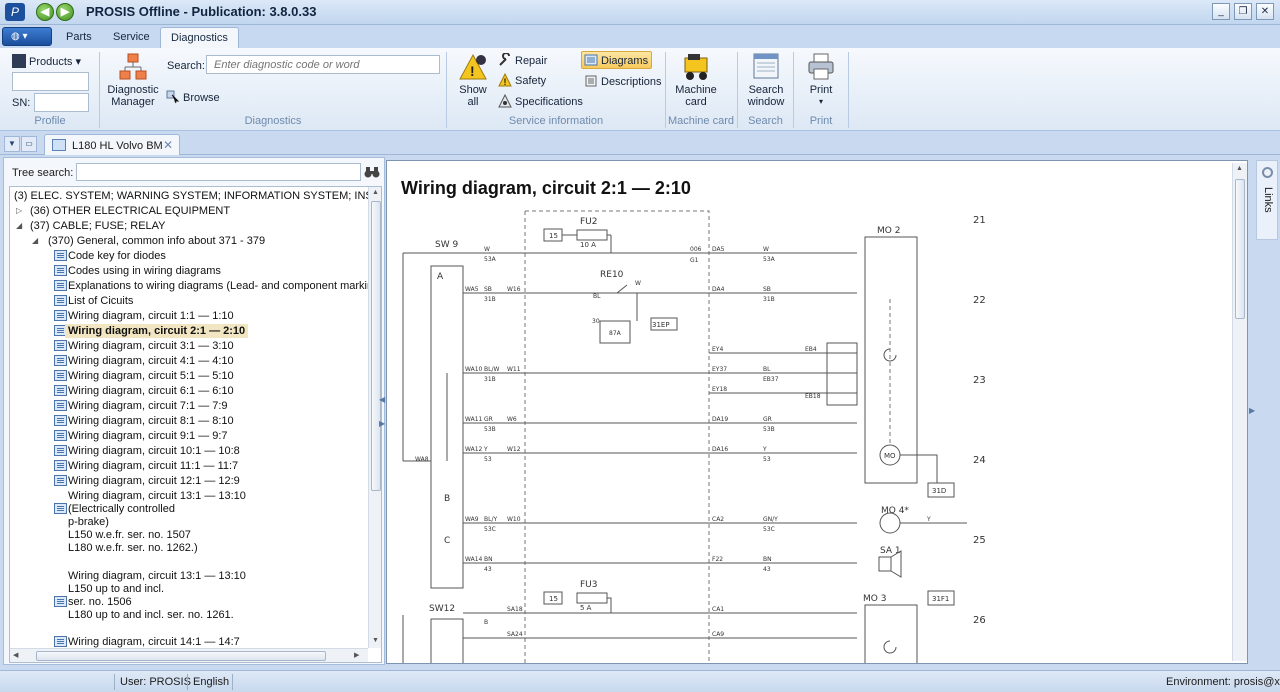 This screenshot has height=692, width=1280. What do you see at coordinates (382, 400) in the screenshot?
I see `collapse-left-panel-icon: ◀` at bounding box center [382, 400].